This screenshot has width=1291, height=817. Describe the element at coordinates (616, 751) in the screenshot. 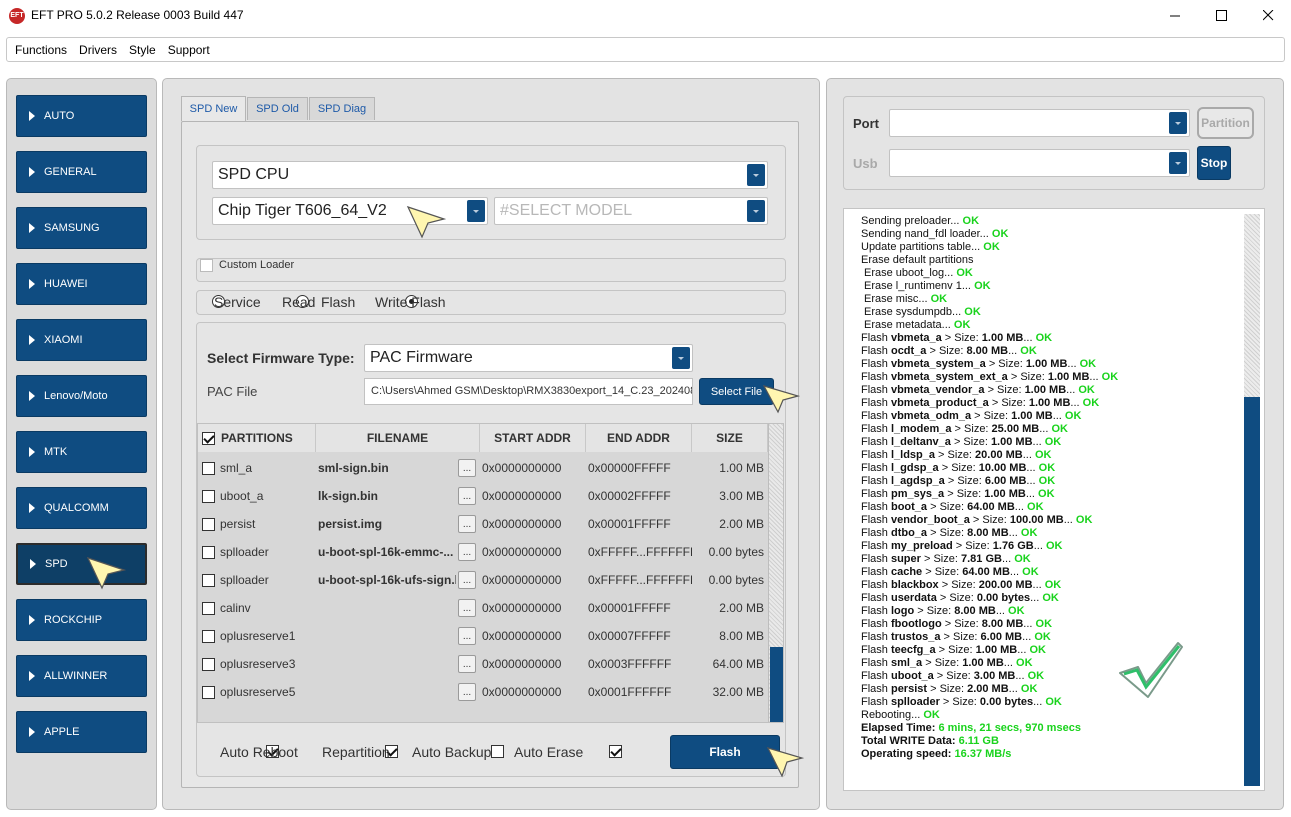

I see `auto-erase-checkbox` at that location.